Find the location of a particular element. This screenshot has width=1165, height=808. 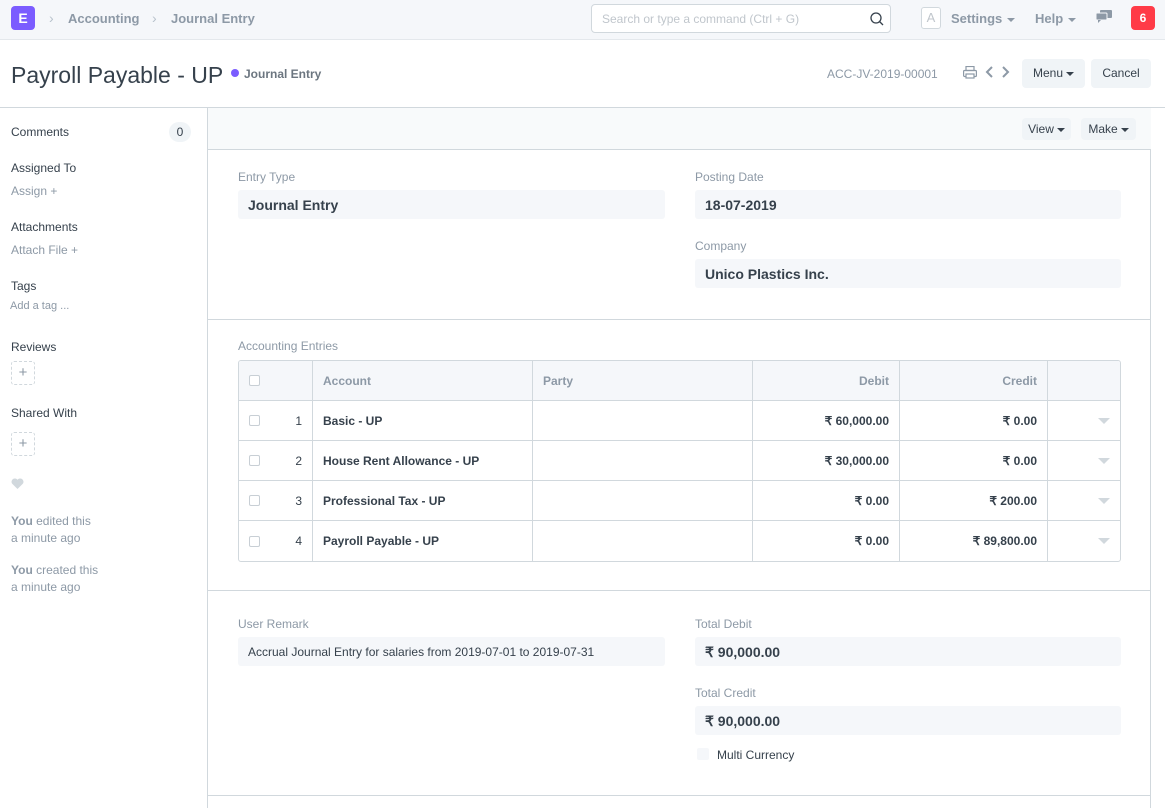

total-credit-label: Total Credit is located at coordinates (725, 693).